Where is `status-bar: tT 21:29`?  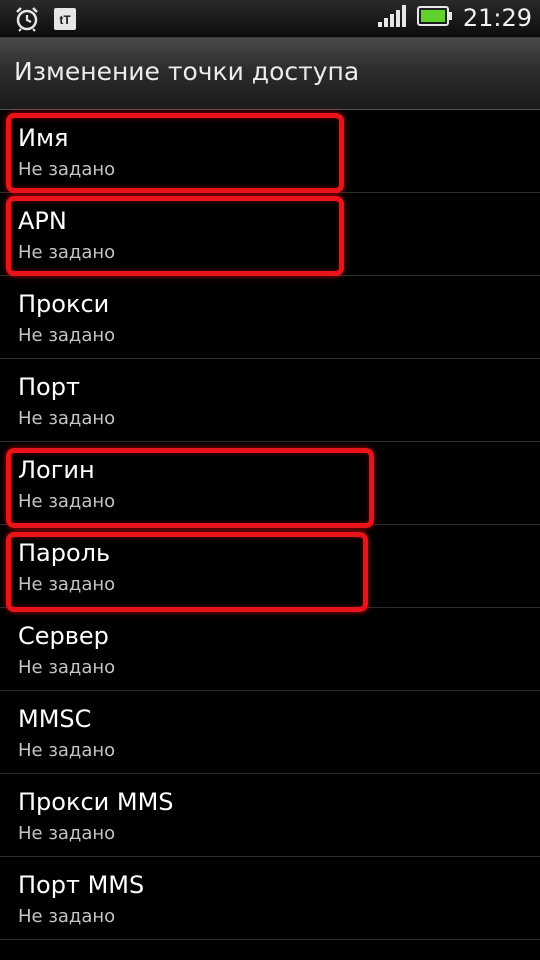 status-bar: tT 21:29 is located at coordinates (270, 19).